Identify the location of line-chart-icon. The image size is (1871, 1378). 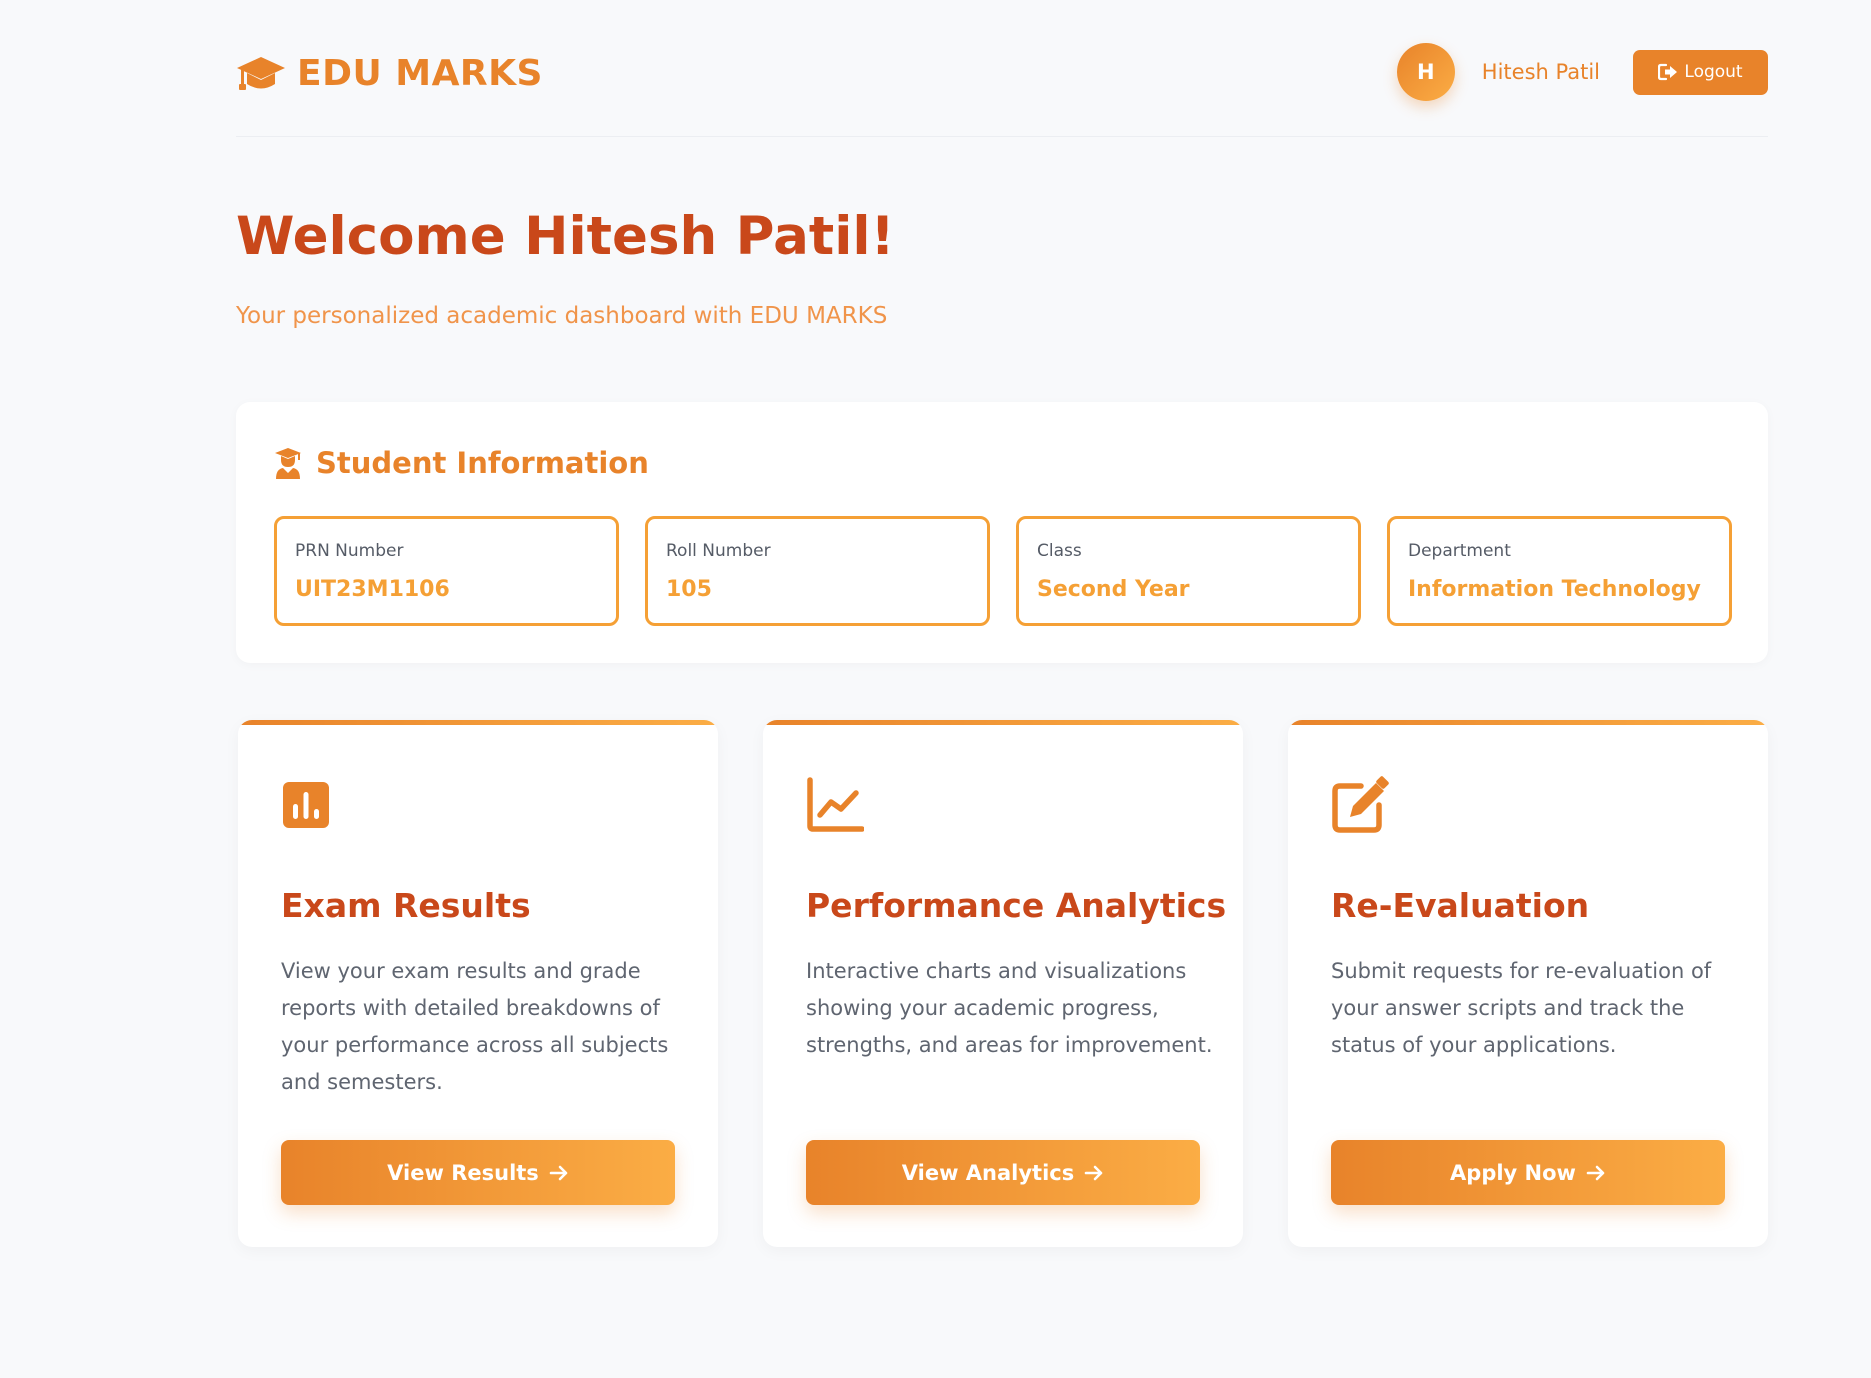
(835, 804).